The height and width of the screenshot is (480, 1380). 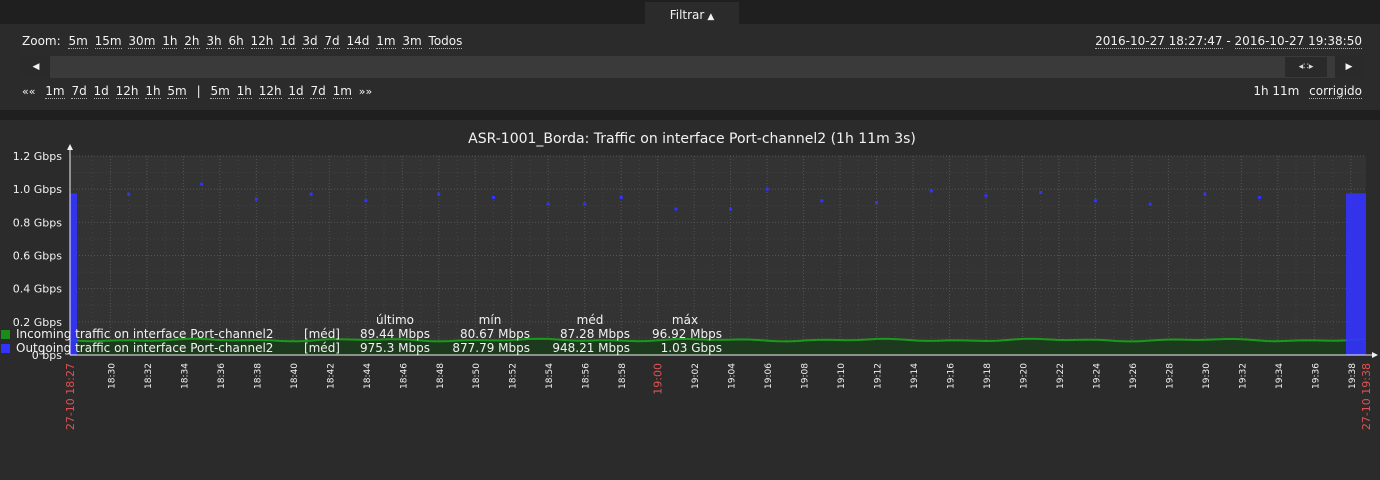 I want to click on legend-last-value: 89.44 Mbps, so click(x=394, y=334).